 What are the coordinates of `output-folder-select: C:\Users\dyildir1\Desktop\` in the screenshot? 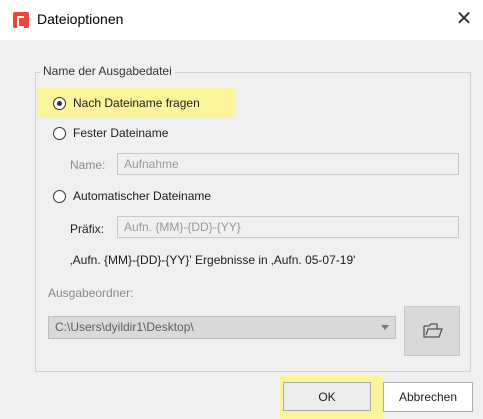 It's located at (222, 327).